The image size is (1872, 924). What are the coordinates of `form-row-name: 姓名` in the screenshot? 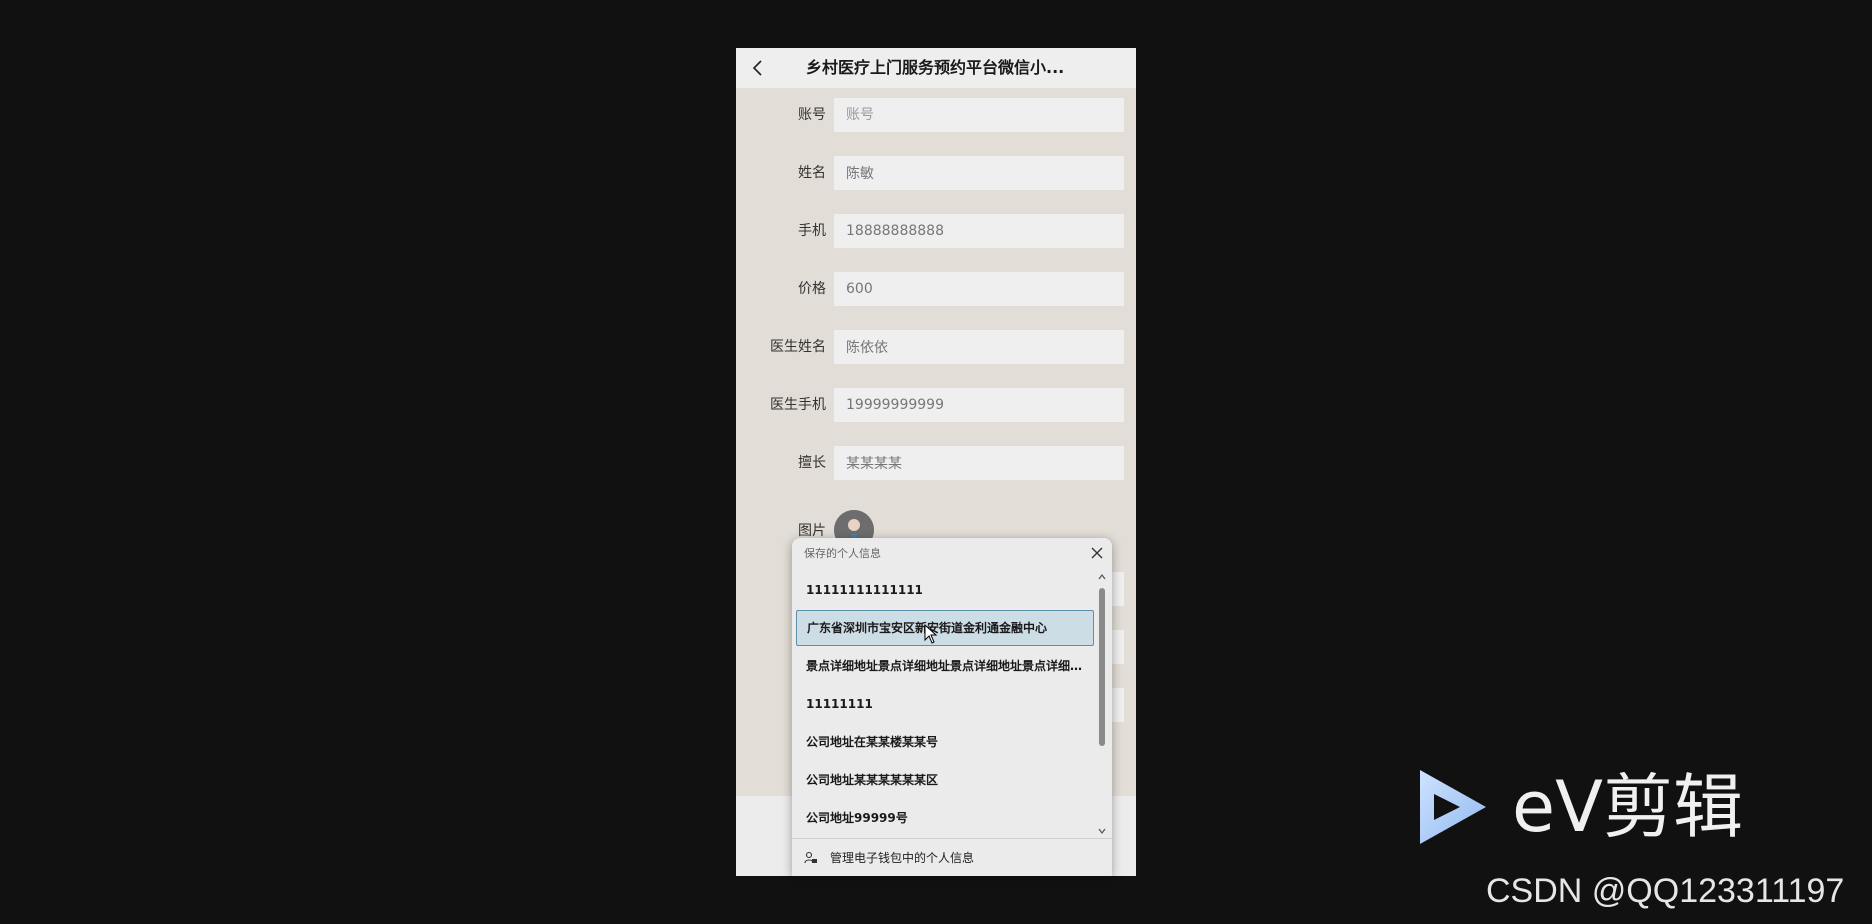 It's located at (936, 173).